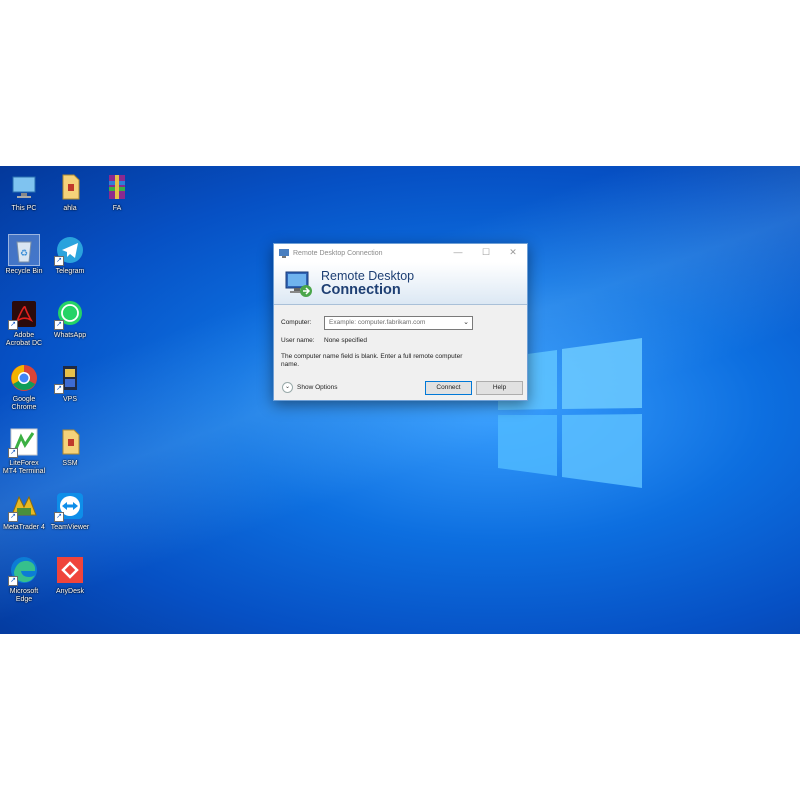  Describe the element at coordinates (24, 271) in the screenshot. I see `desktop-icon-label: Recycle Bin` at that location.